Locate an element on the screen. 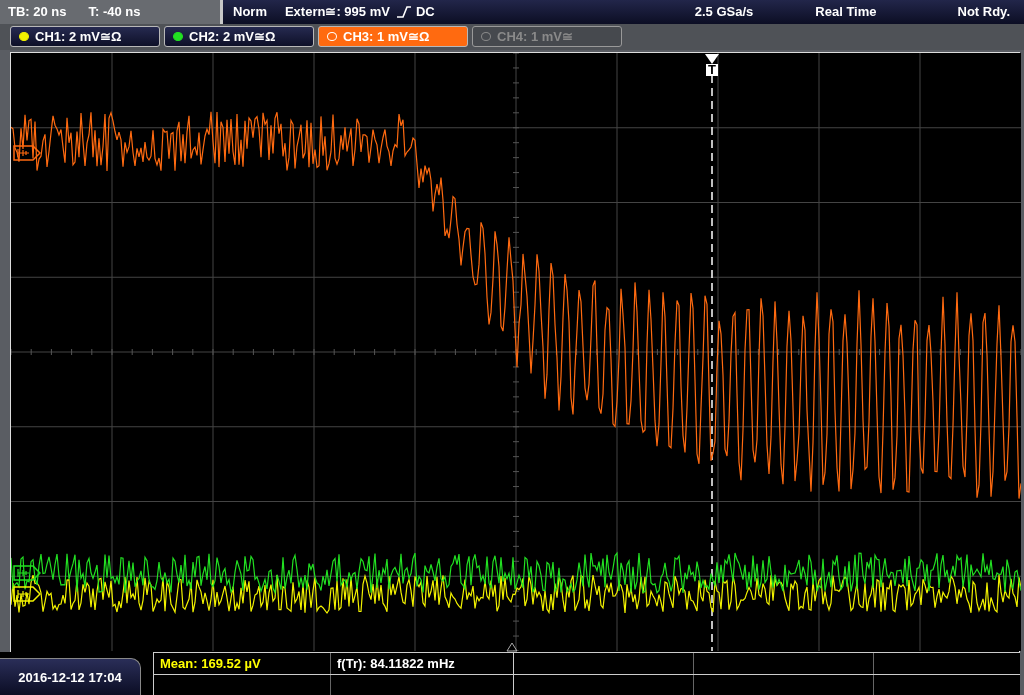  measurement-value: f(Tr): 84.11822 mHz is located at coordinates (396, 663).